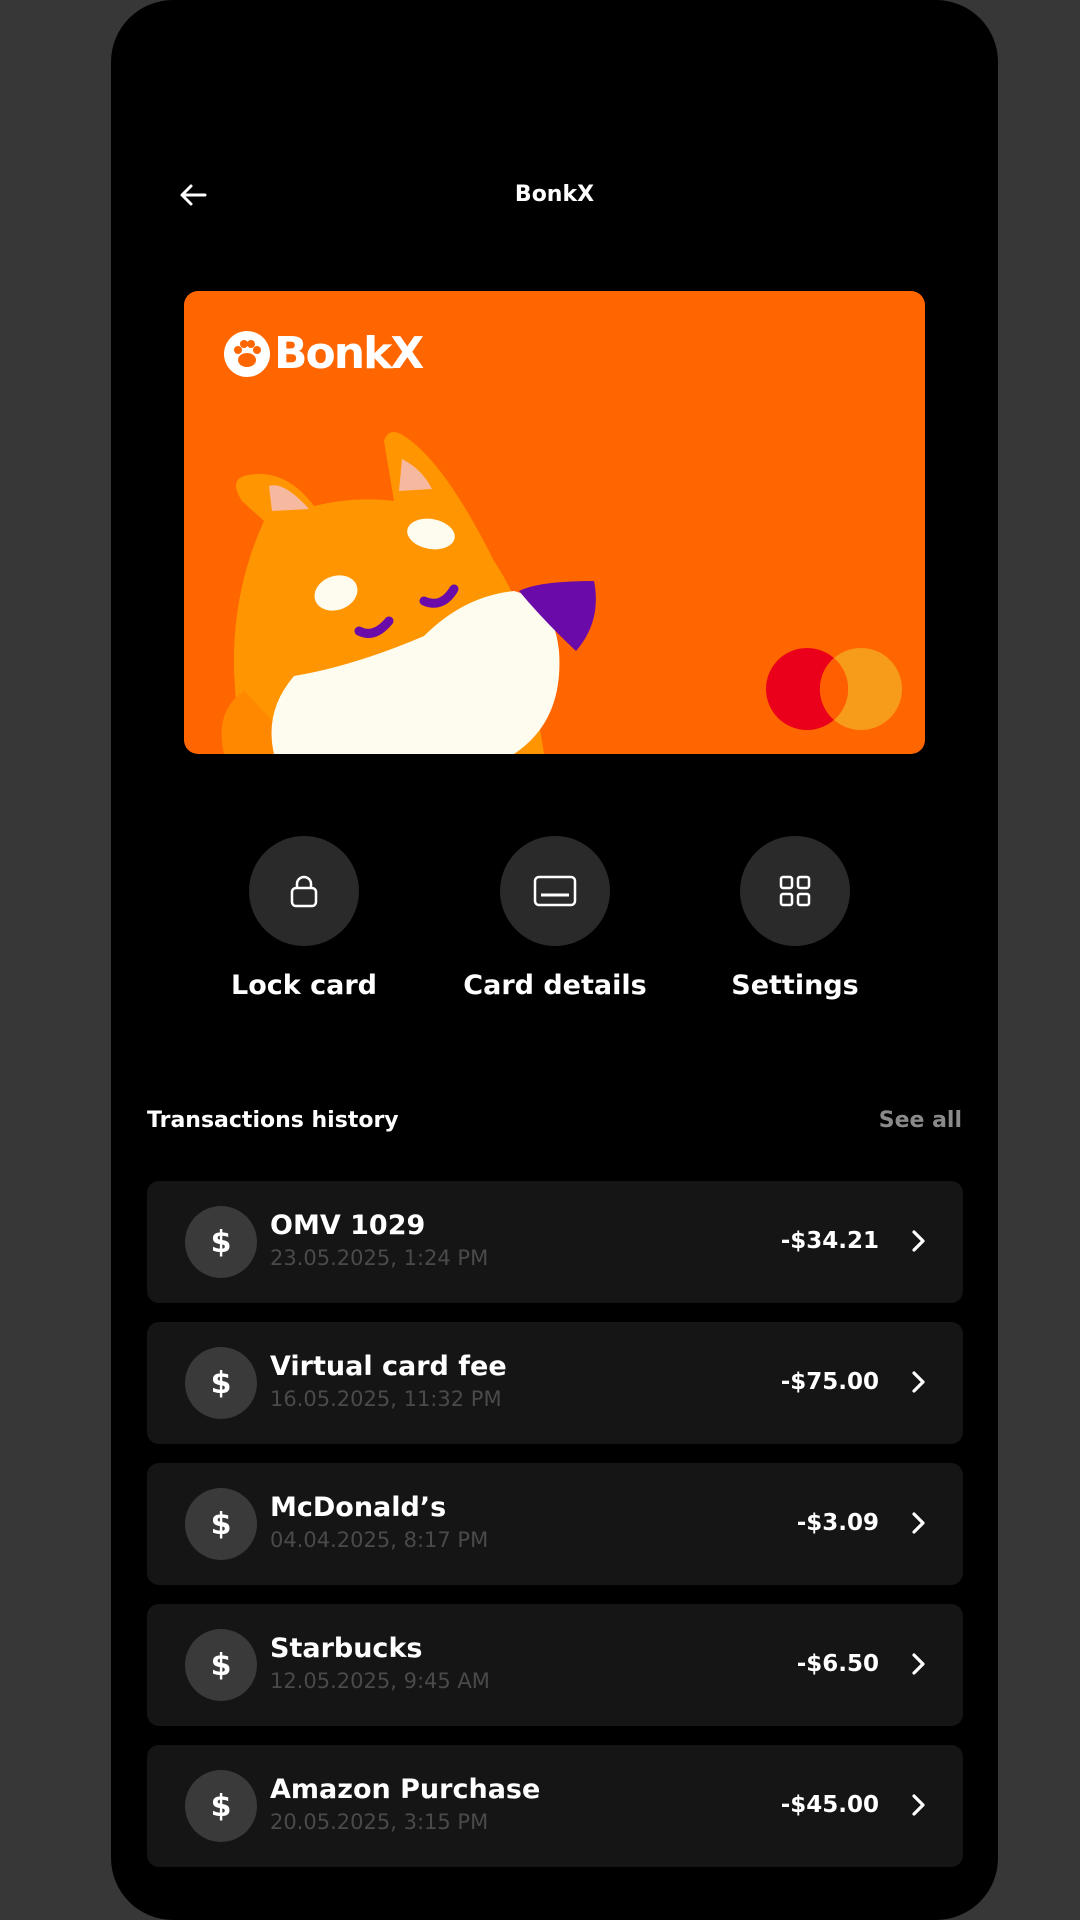 Image resolution: width=1080 pixels, height=1920 pixels. I want to click on page-title: BonkX, so click(554, 194).